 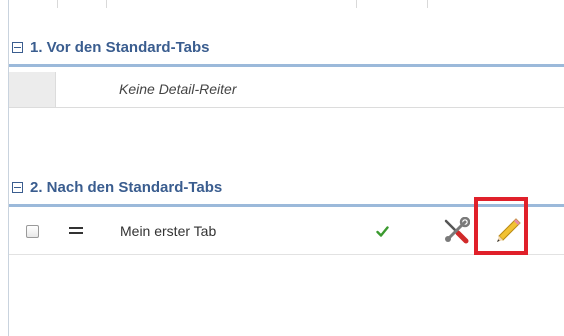 I want to click on drag-handle-icon, so click(x=76, y=230).